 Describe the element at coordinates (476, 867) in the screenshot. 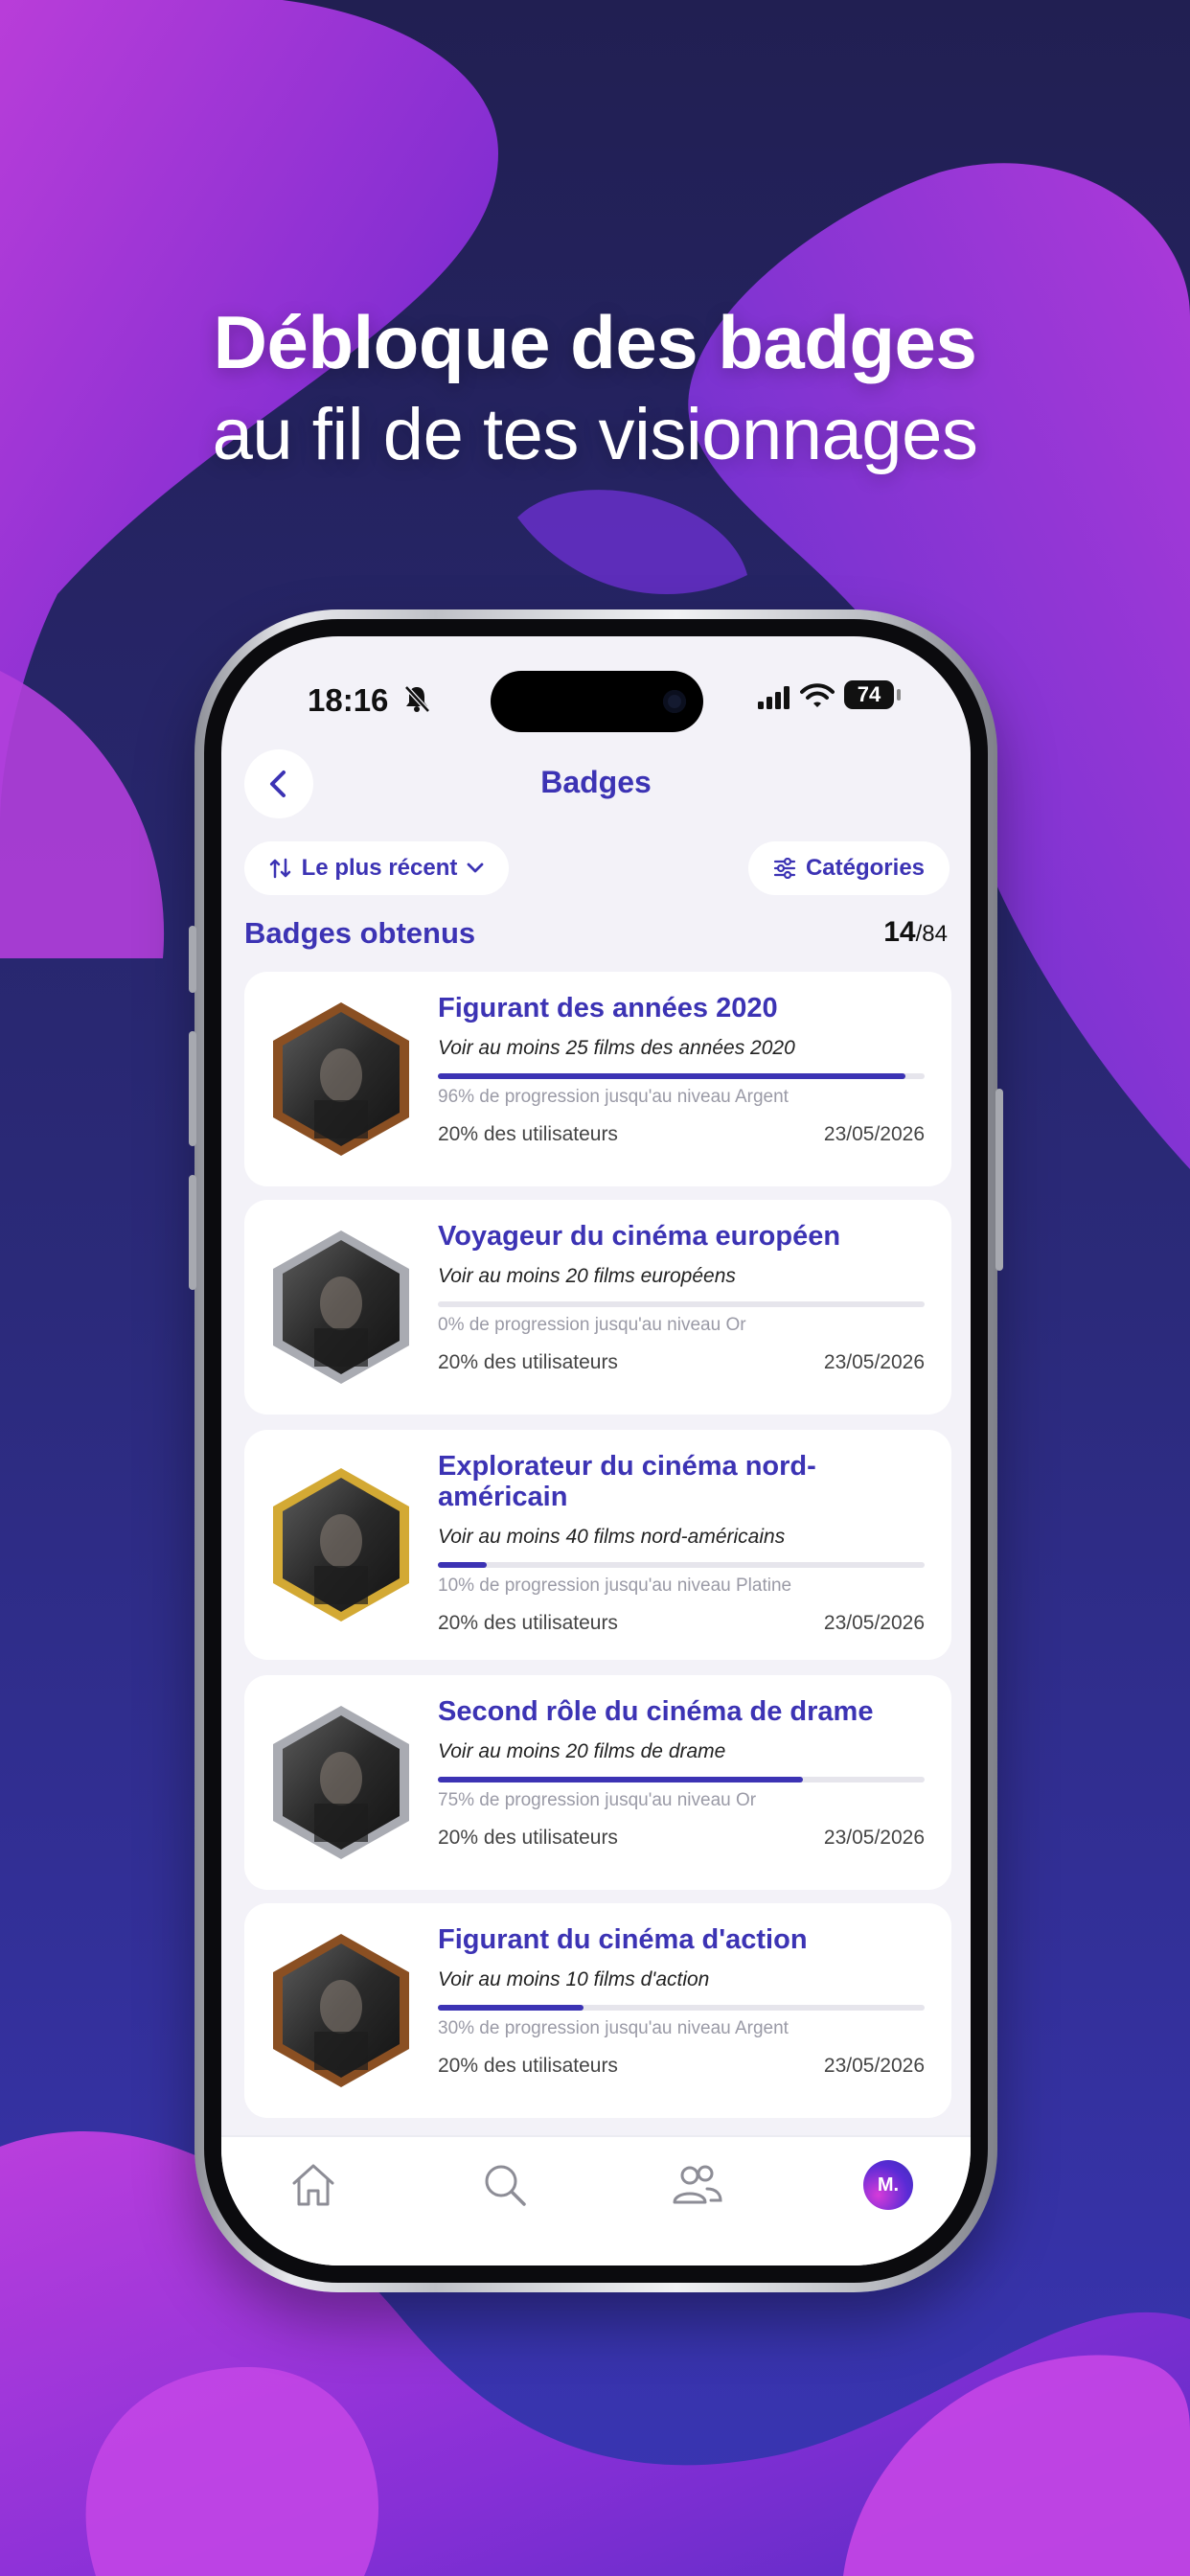

I see `chevron-down-icon` at that location.